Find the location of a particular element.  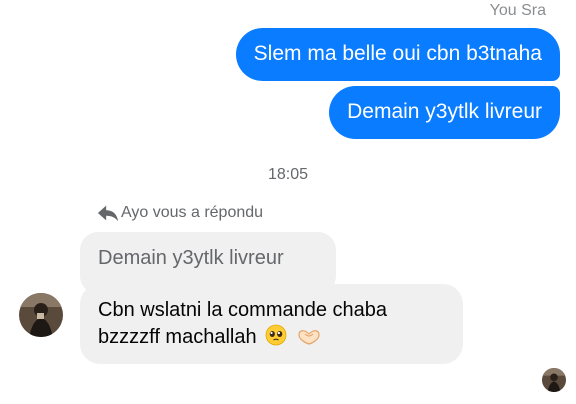

incoming-message-line2: bzzzzff machallah is located at coordinates (280, 337).